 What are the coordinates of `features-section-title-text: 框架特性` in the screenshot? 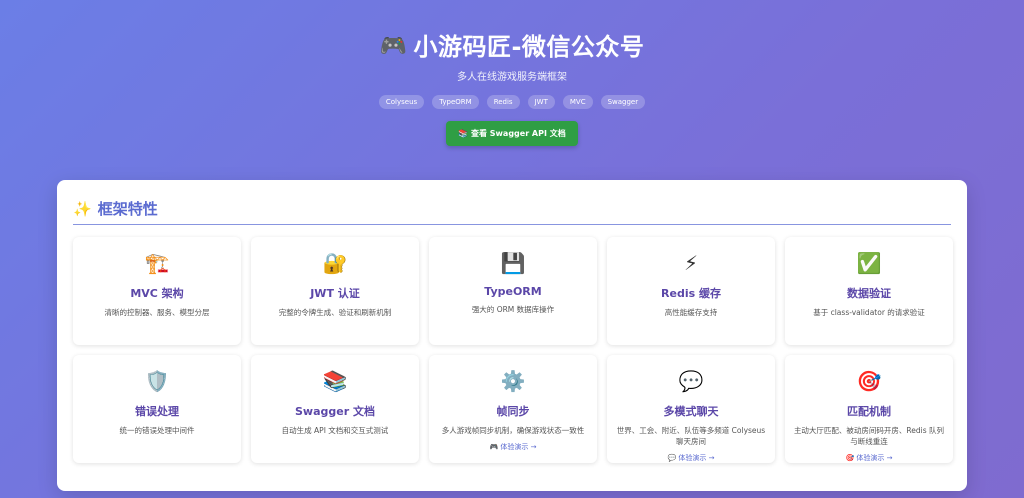 It's located at (127, 209).